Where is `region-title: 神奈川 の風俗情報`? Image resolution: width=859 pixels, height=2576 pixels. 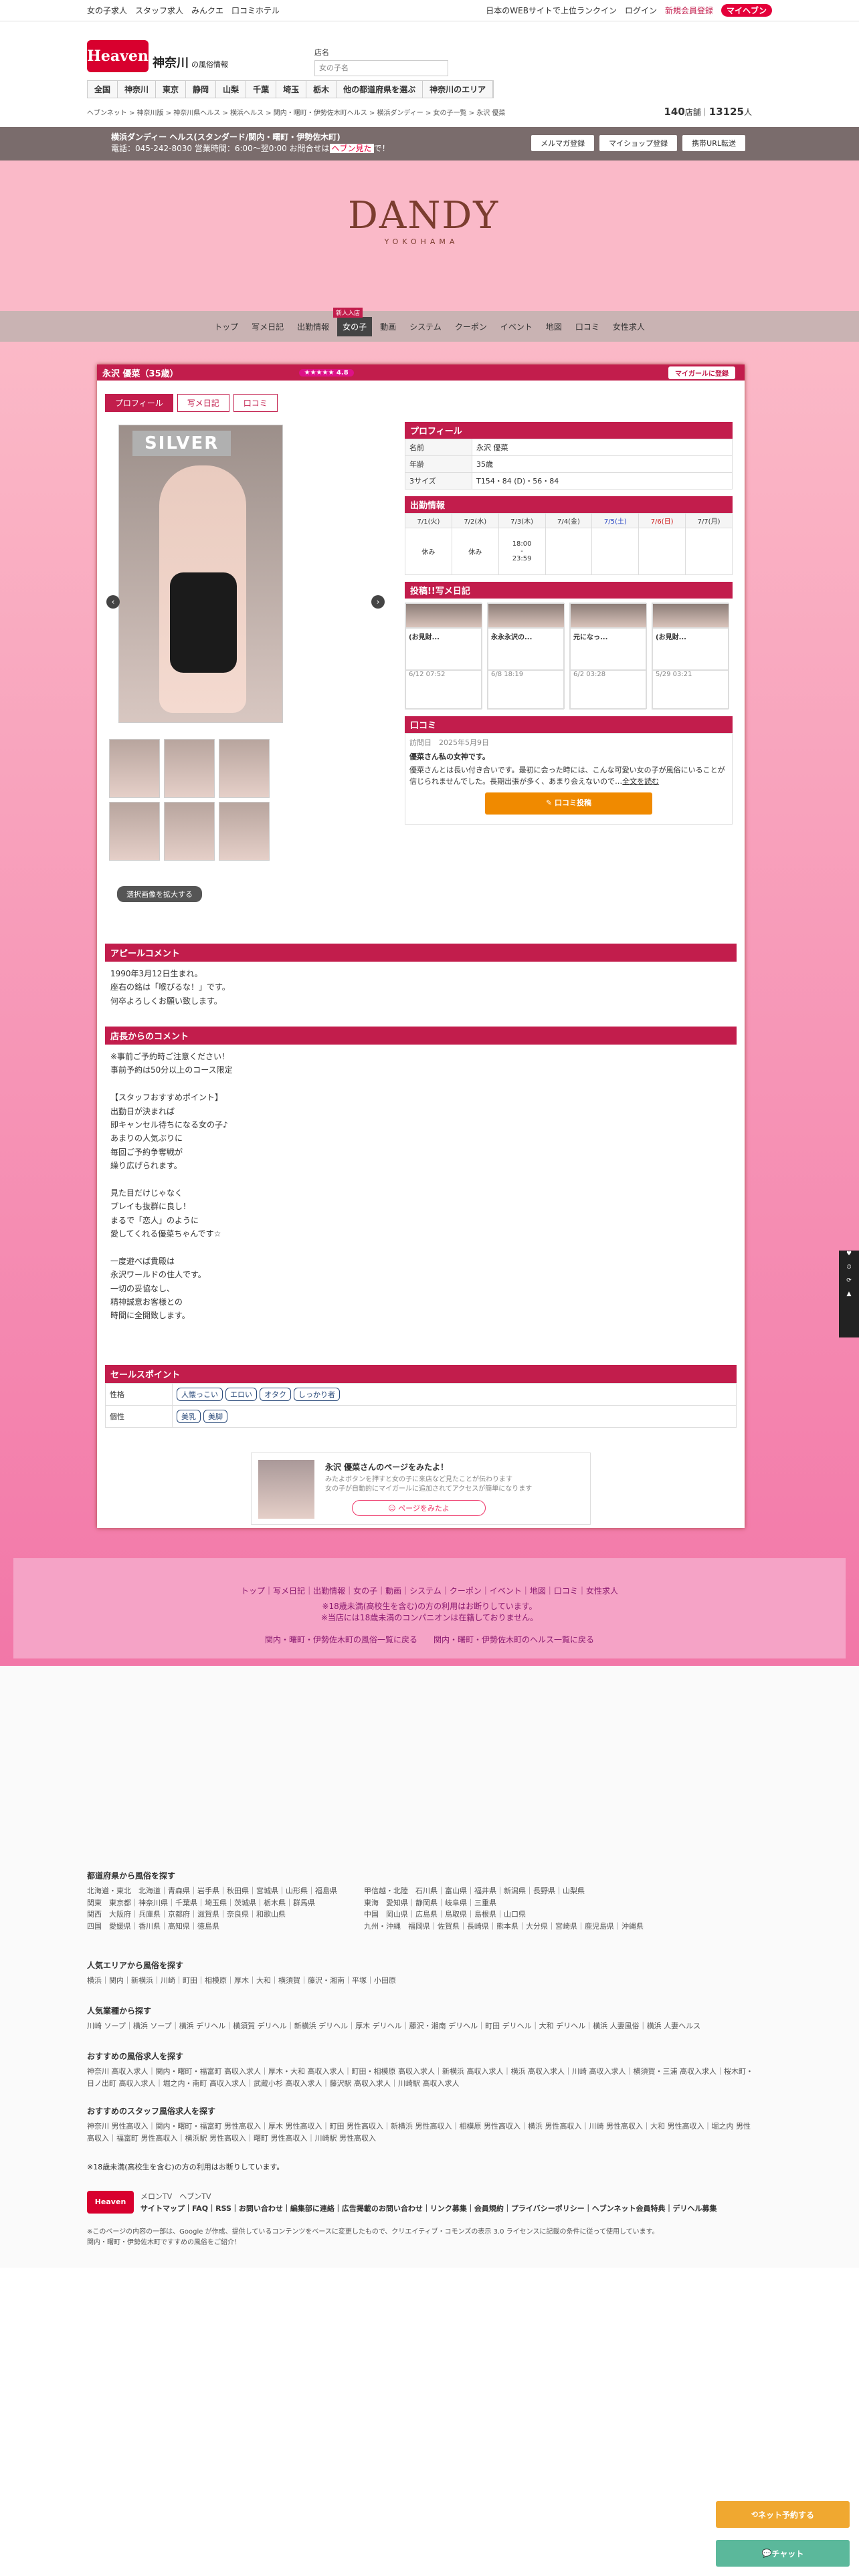 region-title: 神奈川 の風俗情報 is located at coordinates (190, 63).